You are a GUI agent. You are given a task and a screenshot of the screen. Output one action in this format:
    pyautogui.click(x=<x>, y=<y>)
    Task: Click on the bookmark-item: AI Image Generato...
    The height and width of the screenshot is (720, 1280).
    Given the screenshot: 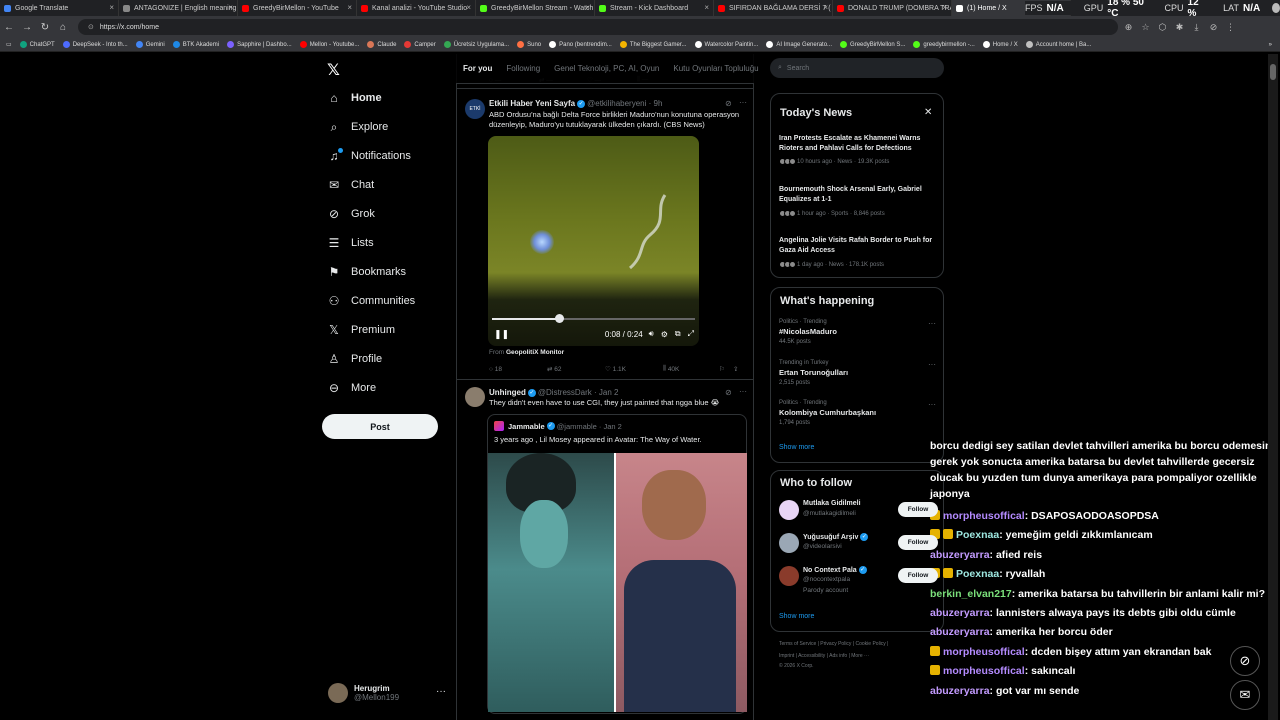 What is the action you would take?
    pyautogui.click(x=799, y=44)
    